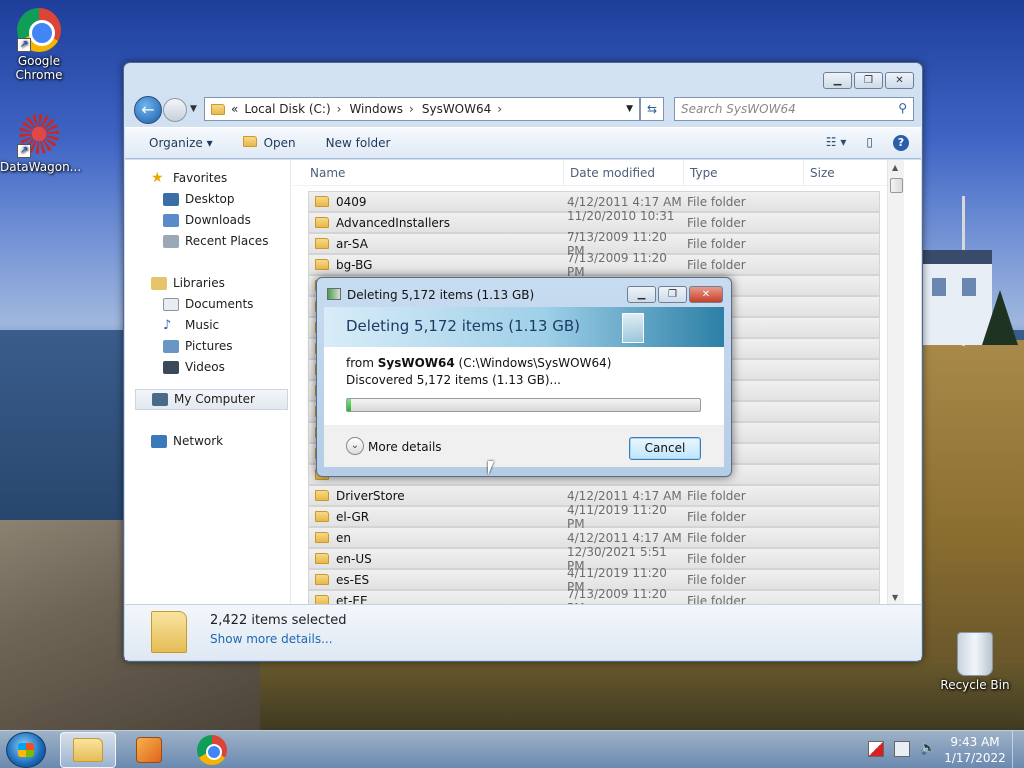 The image size is (1024, 768). What do you see at coordinates (287, 109) in the screenshot?
I see `breadcrumb-local-disk: Local Disk (C:)` at bounding box center [287, 109].